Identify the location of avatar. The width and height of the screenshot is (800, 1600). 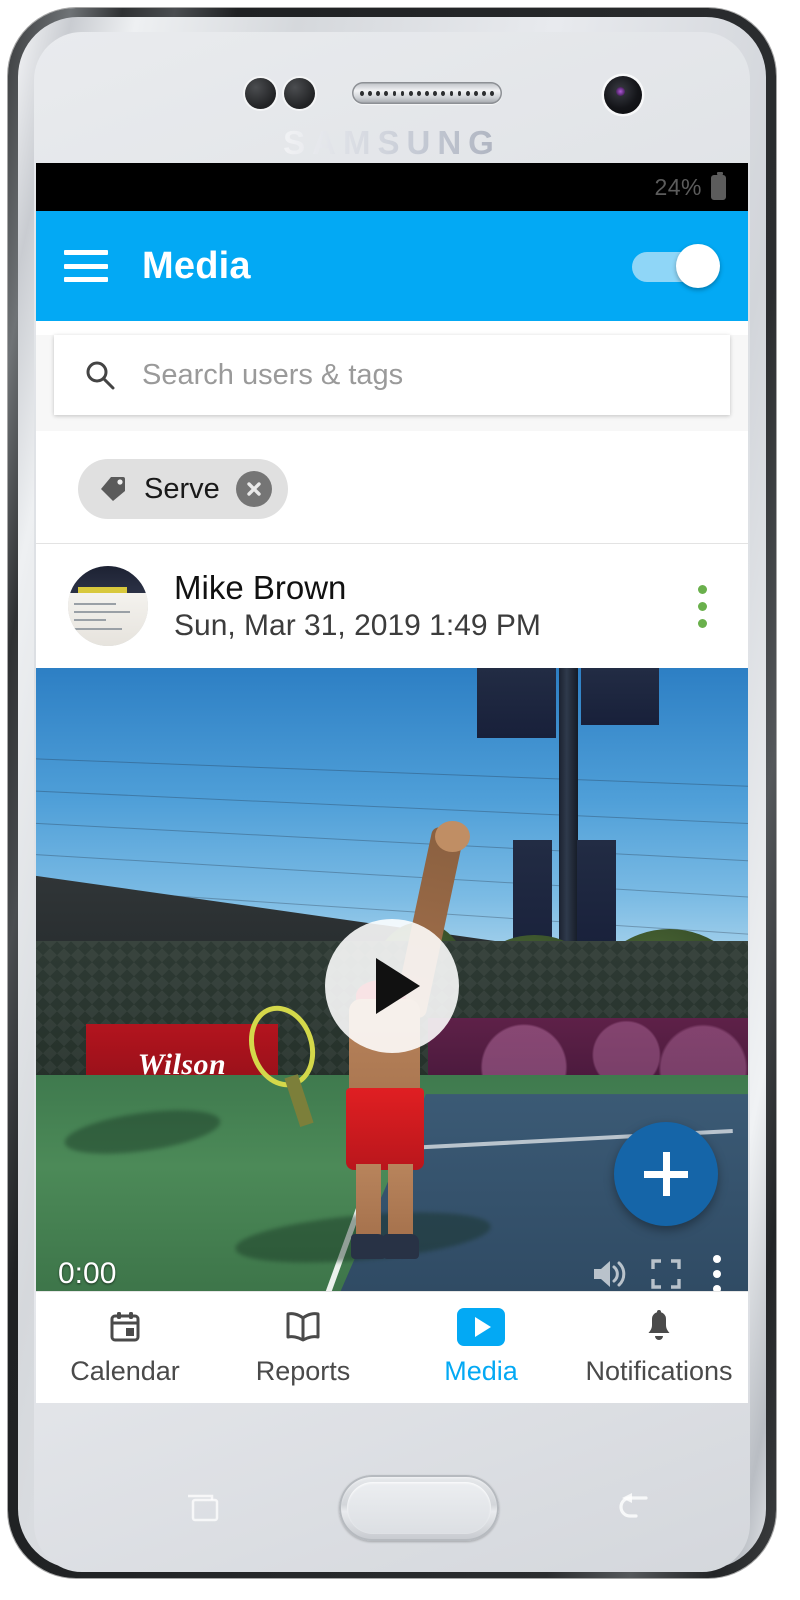
(108, 606).